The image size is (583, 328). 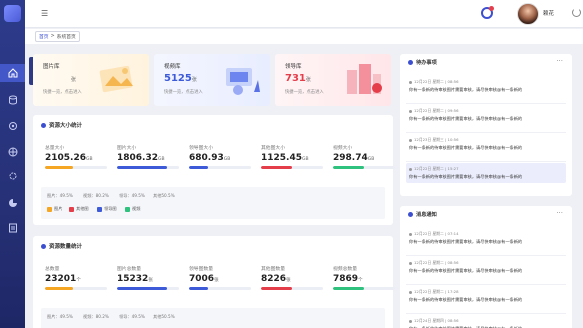 I want to click on percent-text: 图片：49.5%, so click(x=60, y=316).